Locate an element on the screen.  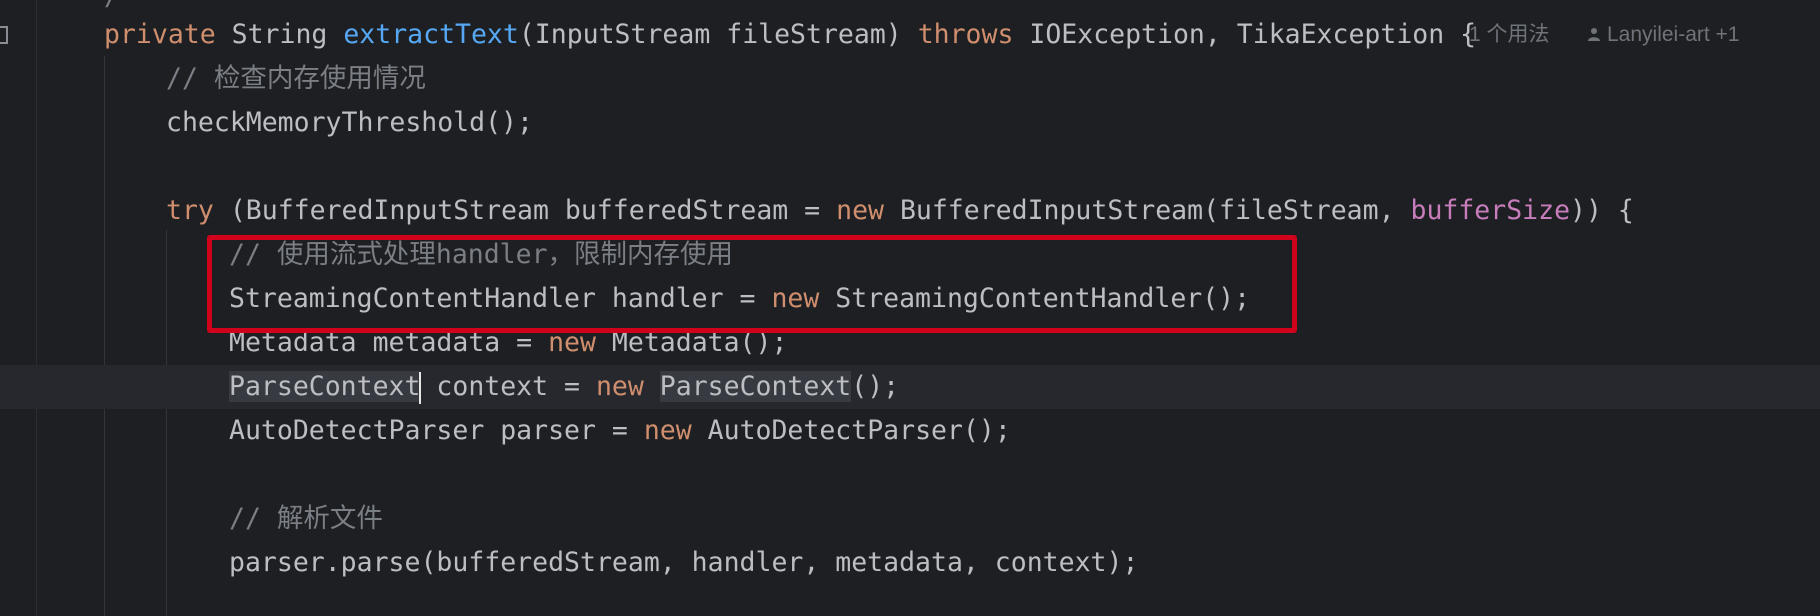
variable-decl: AutoDetectParser parser = is located at coordinates (436, 430).